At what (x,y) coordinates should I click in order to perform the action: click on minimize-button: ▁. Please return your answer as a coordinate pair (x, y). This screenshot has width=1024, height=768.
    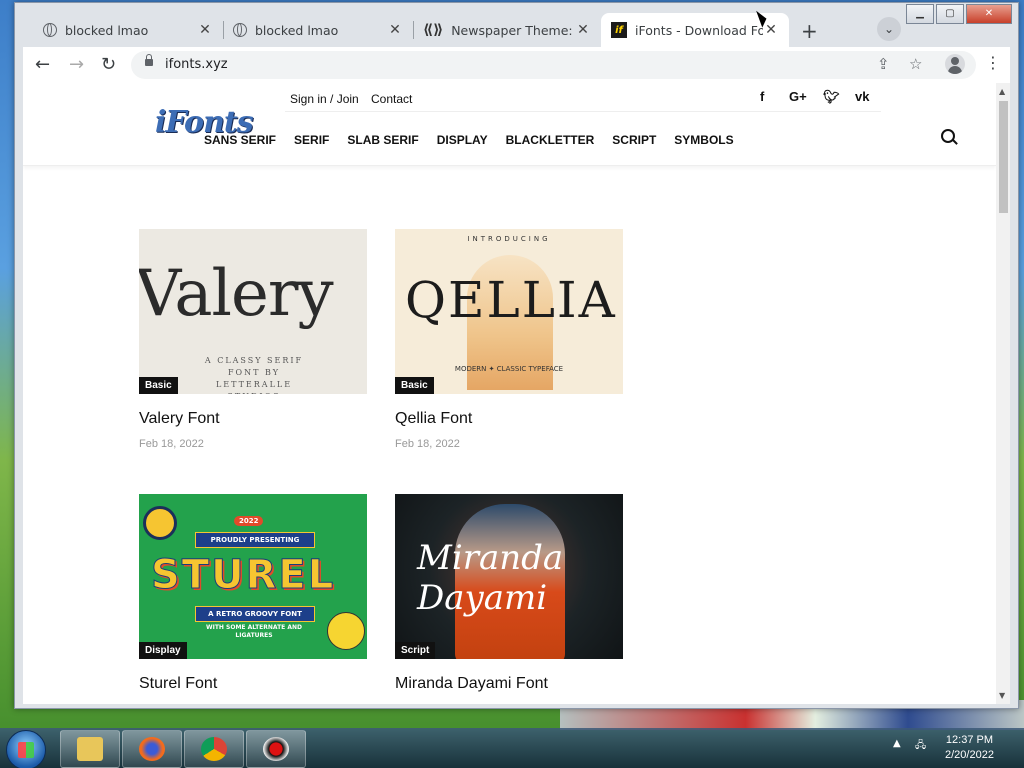
    Looking at the image, I should click on (920, 14).